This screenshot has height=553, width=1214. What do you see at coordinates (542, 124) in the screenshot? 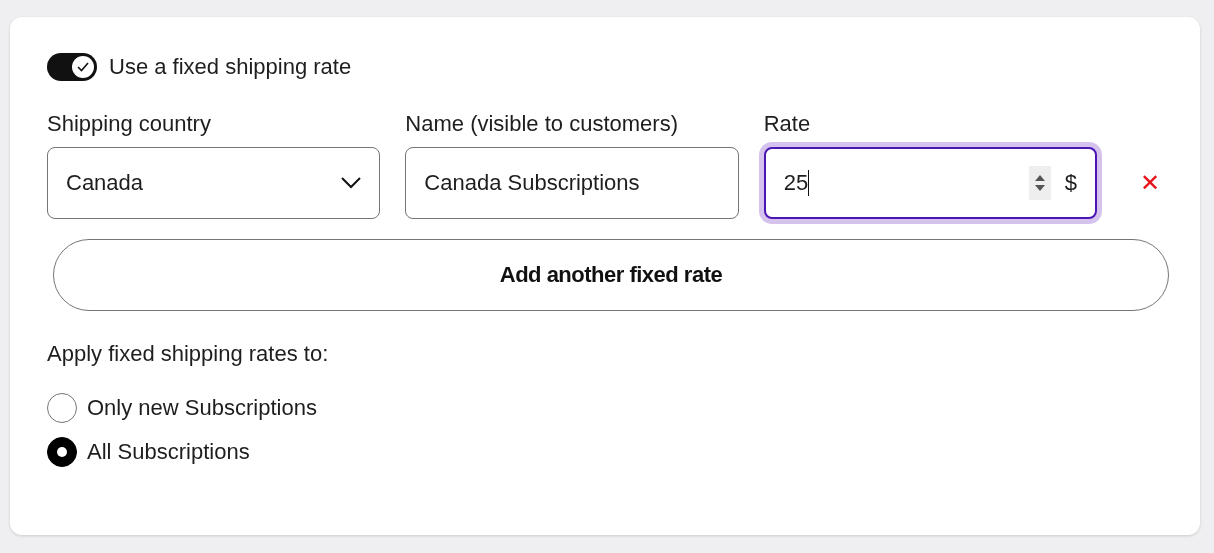
I see `field-label: Name (visible to customers)` at bounding box center [542, 124].